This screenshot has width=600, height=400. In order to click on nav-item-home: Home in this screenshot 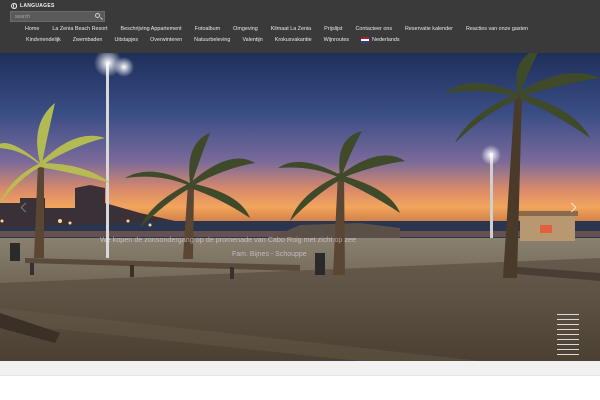, I will do `click(32, 29)`.